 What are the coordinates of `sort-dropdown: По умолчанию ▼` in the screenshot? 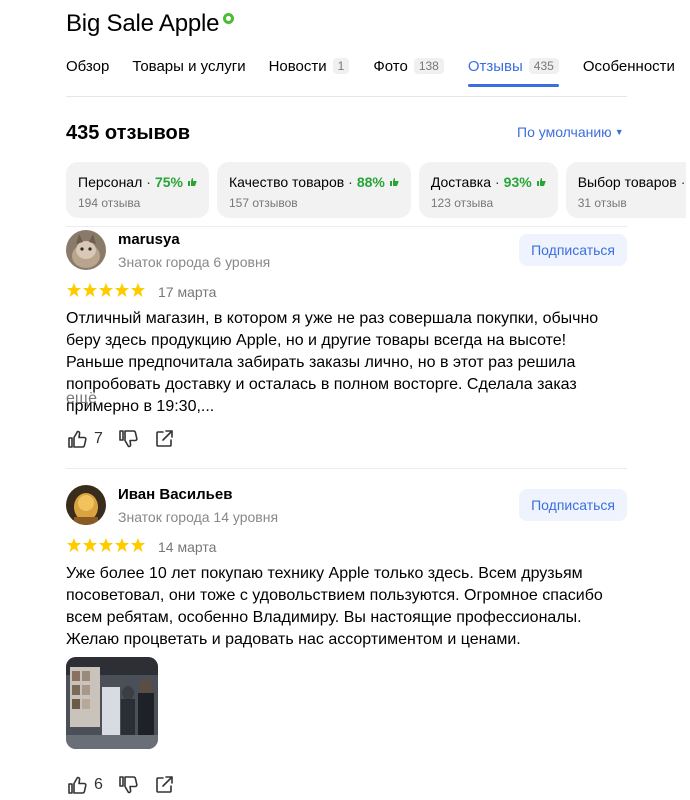 It's located at (570, 132).